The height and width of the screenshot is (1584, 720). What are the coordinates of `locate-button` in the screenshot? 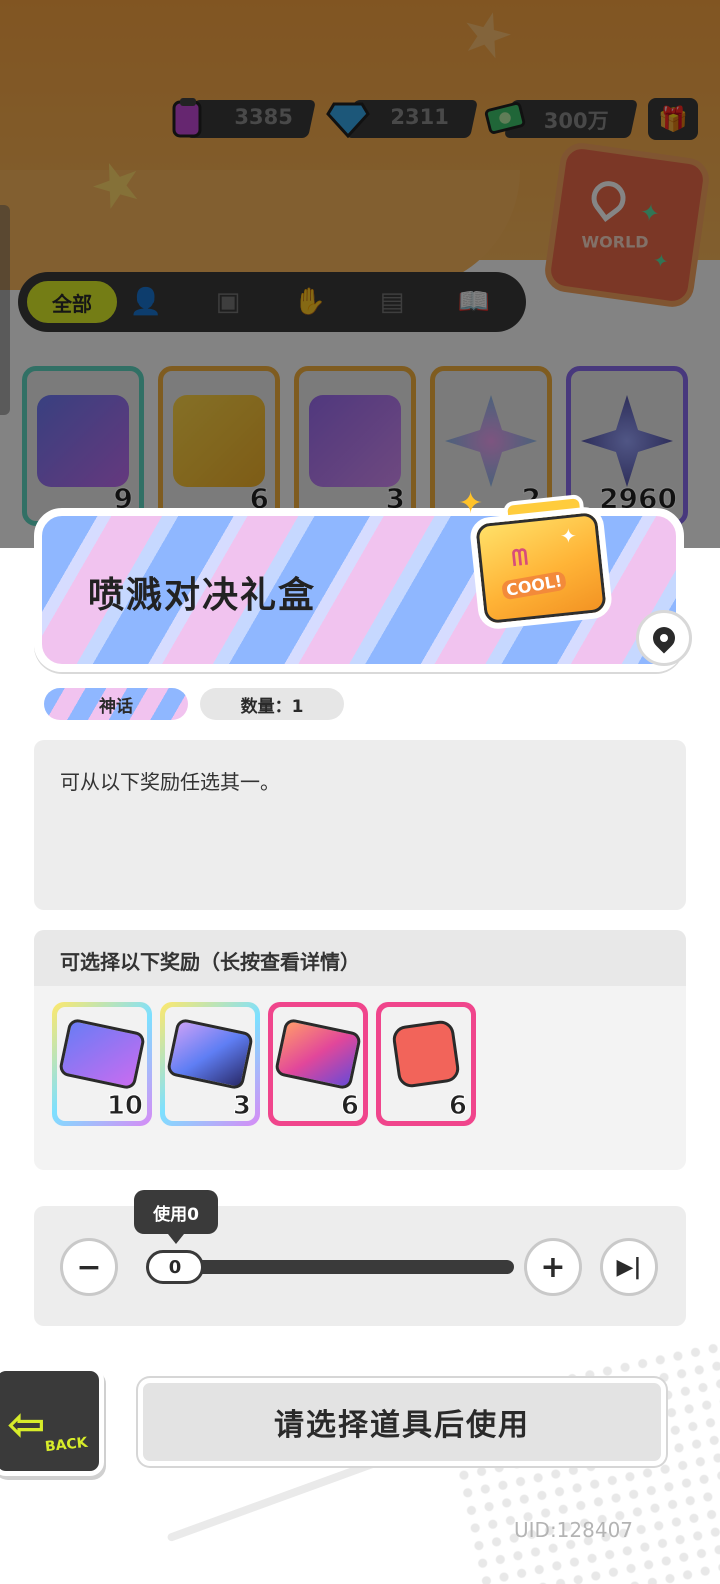 It's located at (664, 638).